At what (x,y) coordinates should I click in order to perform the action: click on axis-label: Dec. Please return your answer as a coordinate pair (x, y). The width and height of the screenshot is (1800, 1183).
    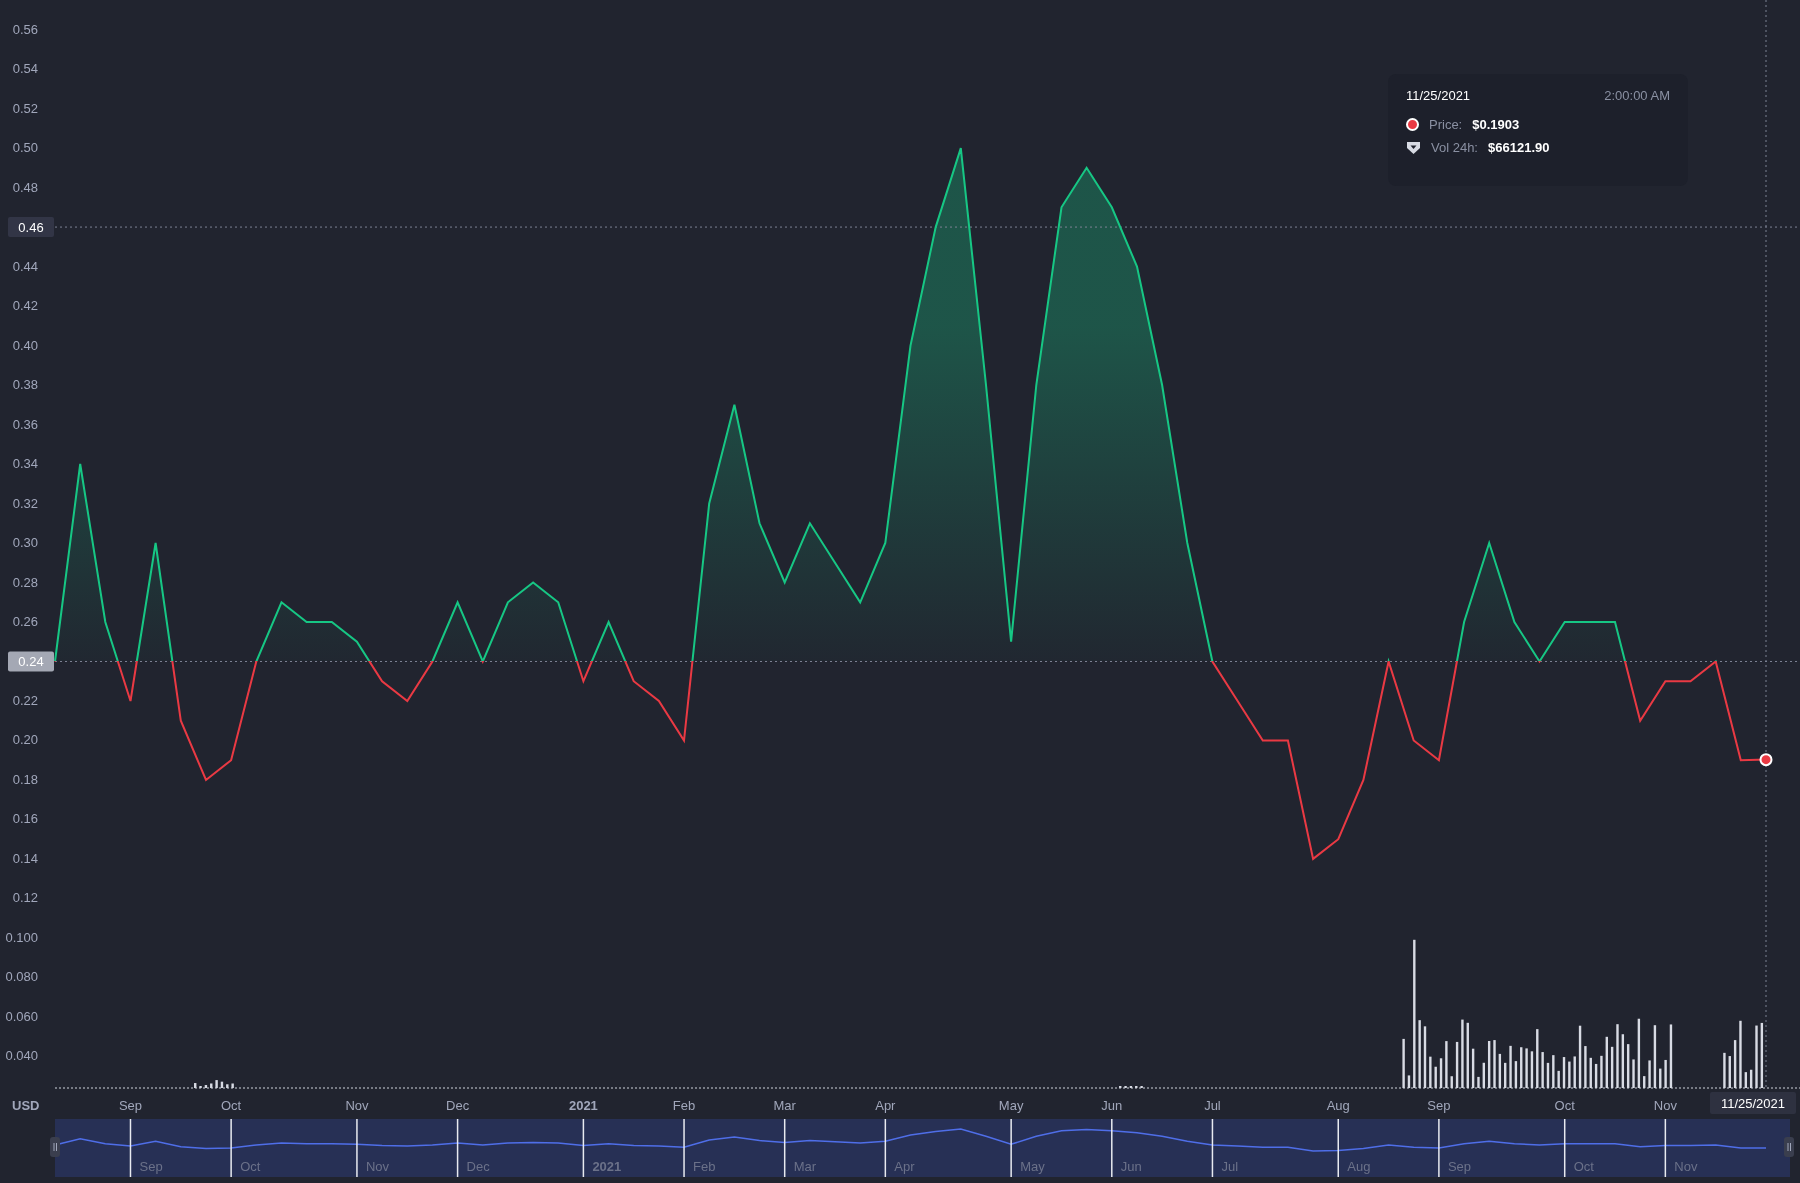
    Looking at the image, I should click on (458, 1105).